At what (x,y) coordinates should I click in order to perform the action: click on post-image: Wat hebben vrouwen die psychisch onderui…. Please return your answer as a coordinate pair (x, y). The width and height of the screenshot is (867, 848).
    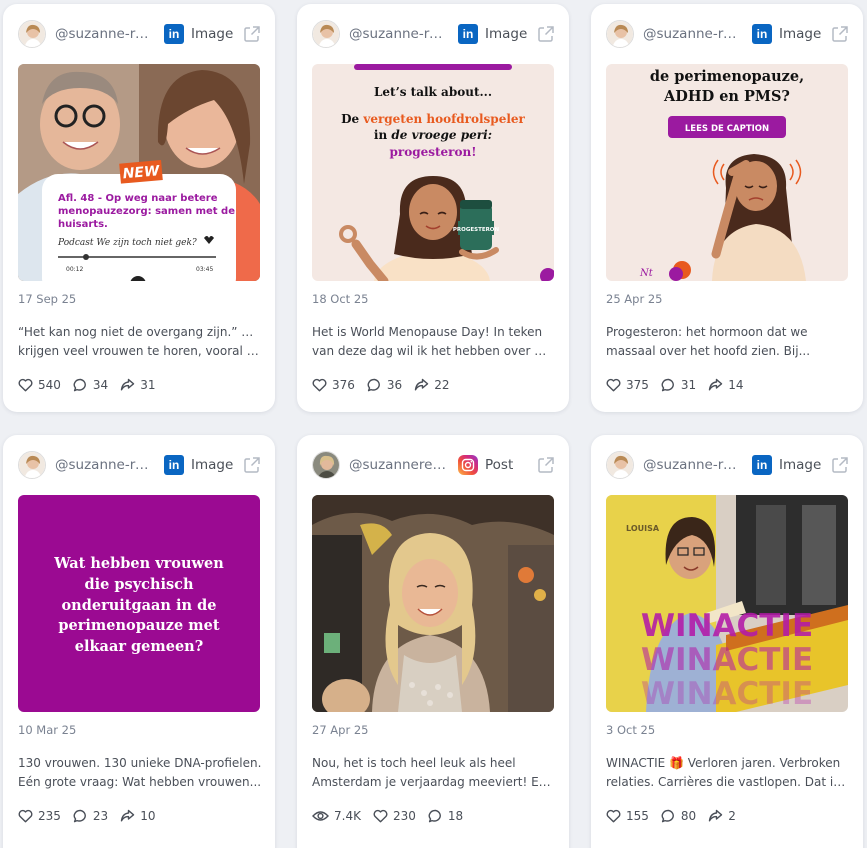
    Looking at the image, I should click on (139, 603).